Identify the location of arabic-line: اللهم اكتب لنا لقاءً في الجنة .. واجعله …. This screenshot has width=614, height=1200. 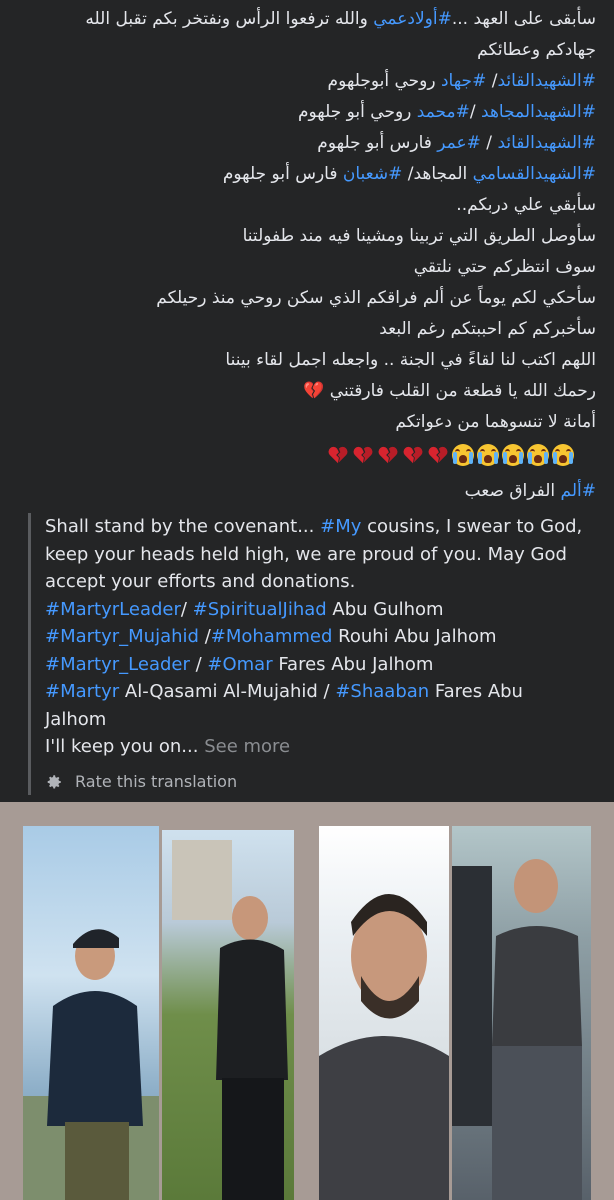
(307, 360).